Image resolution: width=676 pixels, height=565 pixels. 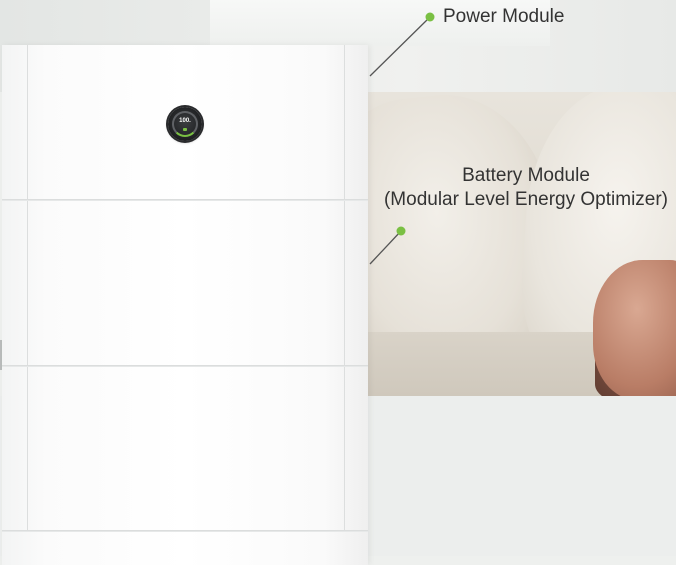 What do you see at coordinates (385, 247) in the screenshot?
I see `battery-module-leader-line` at bounding box center [385, 247].